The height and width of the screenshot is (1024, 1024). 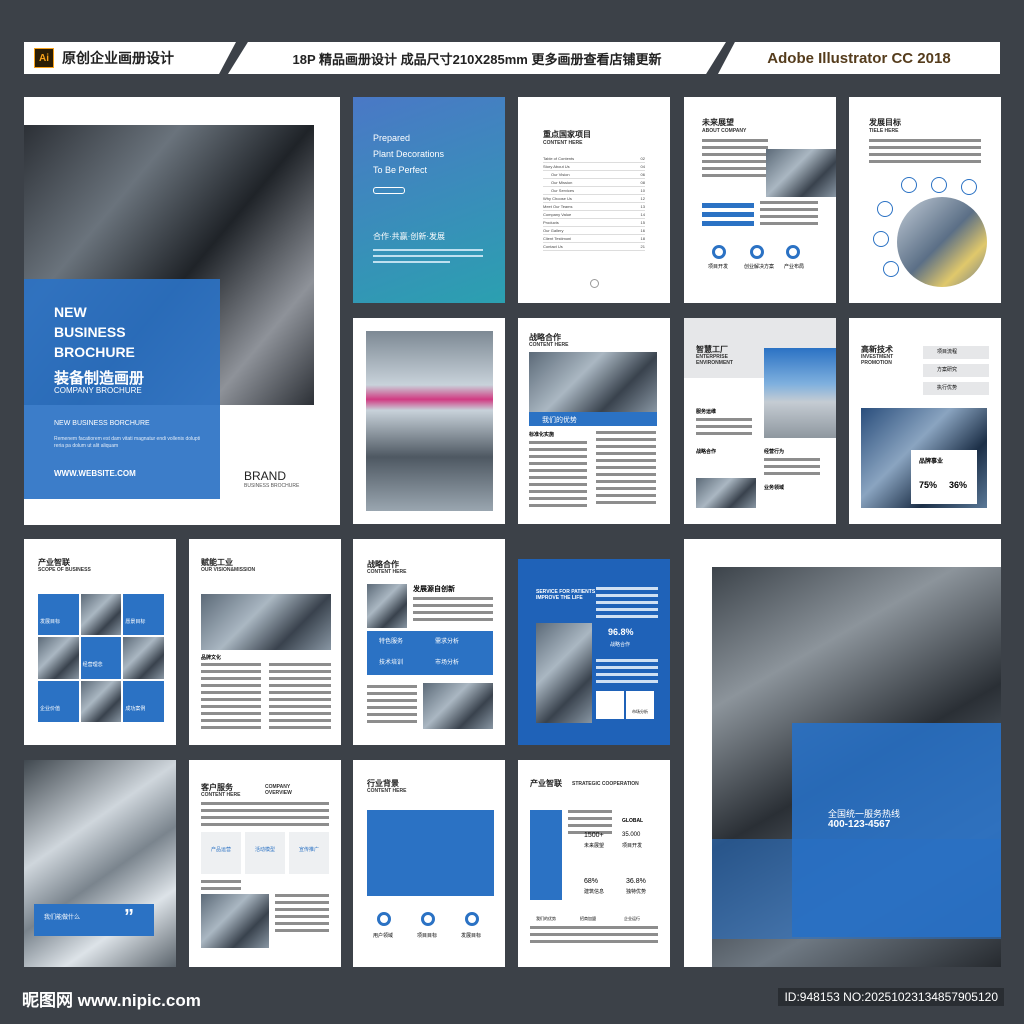 I want to click on strategy2-b3: 技术培训, so click(x=391, y=663).